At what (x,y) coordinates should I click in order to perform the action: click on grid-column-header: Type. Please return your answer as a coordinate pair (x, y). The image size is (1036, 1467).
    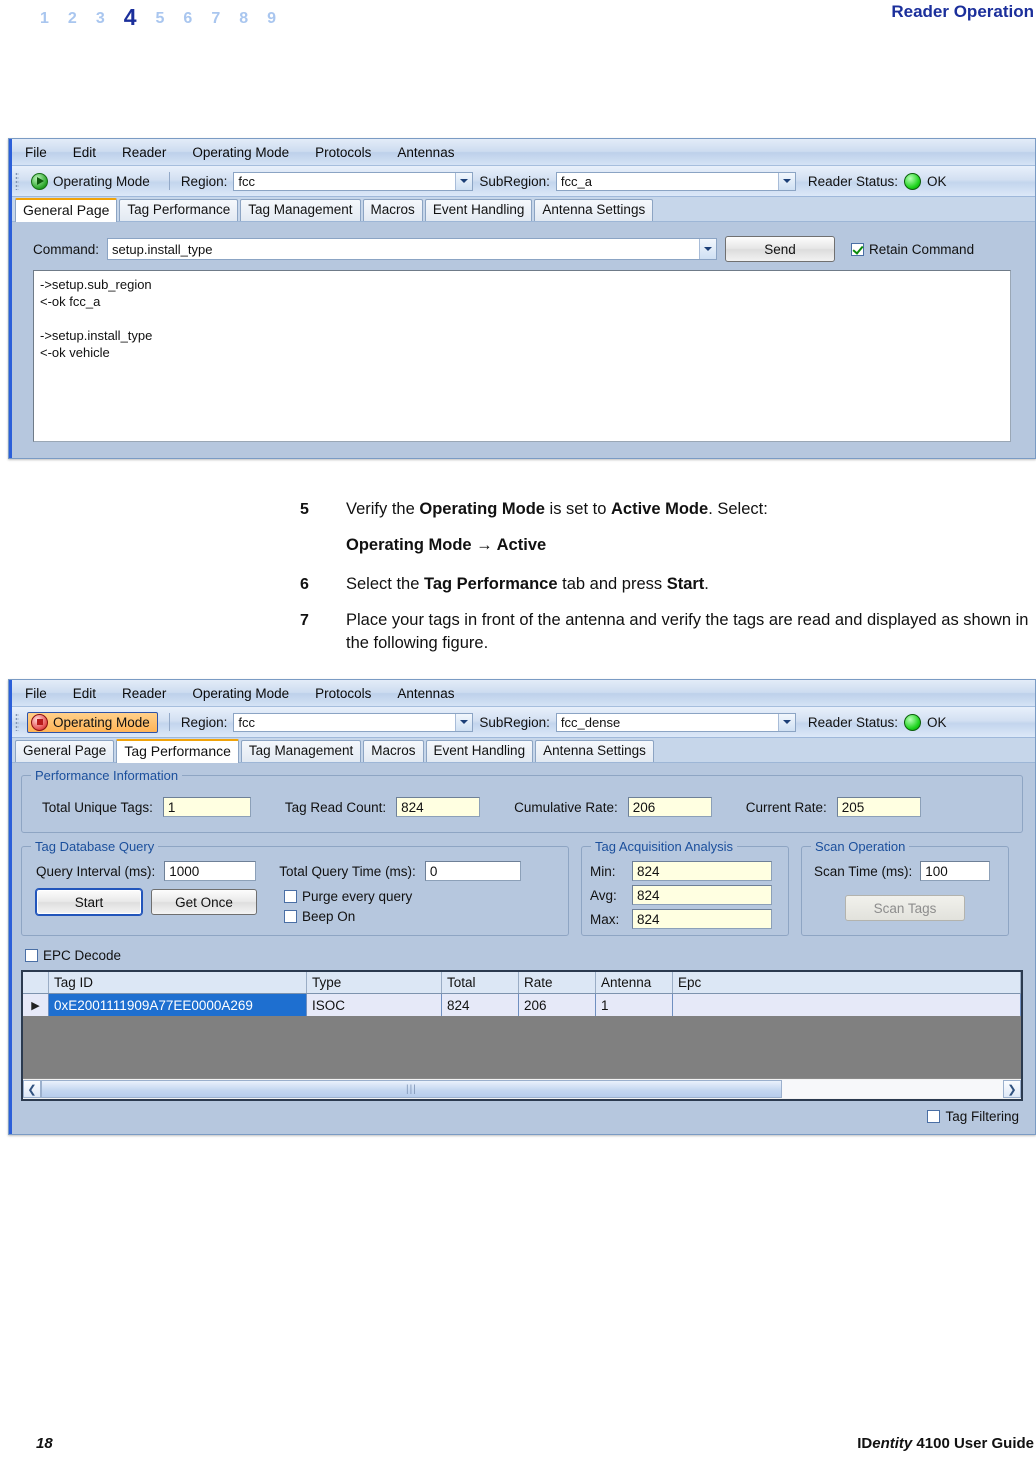
    Looking at the image, I should click on (374, 982).